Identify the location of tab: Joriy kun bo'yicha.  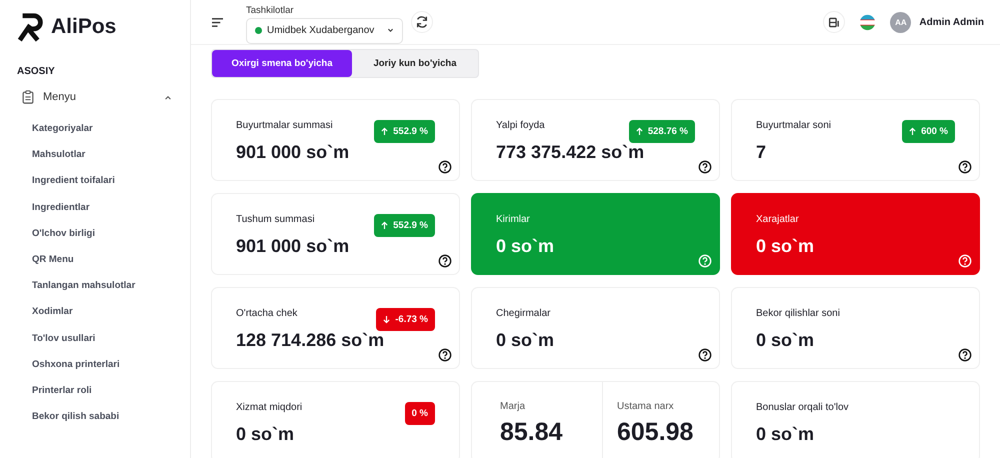
(415, 63).